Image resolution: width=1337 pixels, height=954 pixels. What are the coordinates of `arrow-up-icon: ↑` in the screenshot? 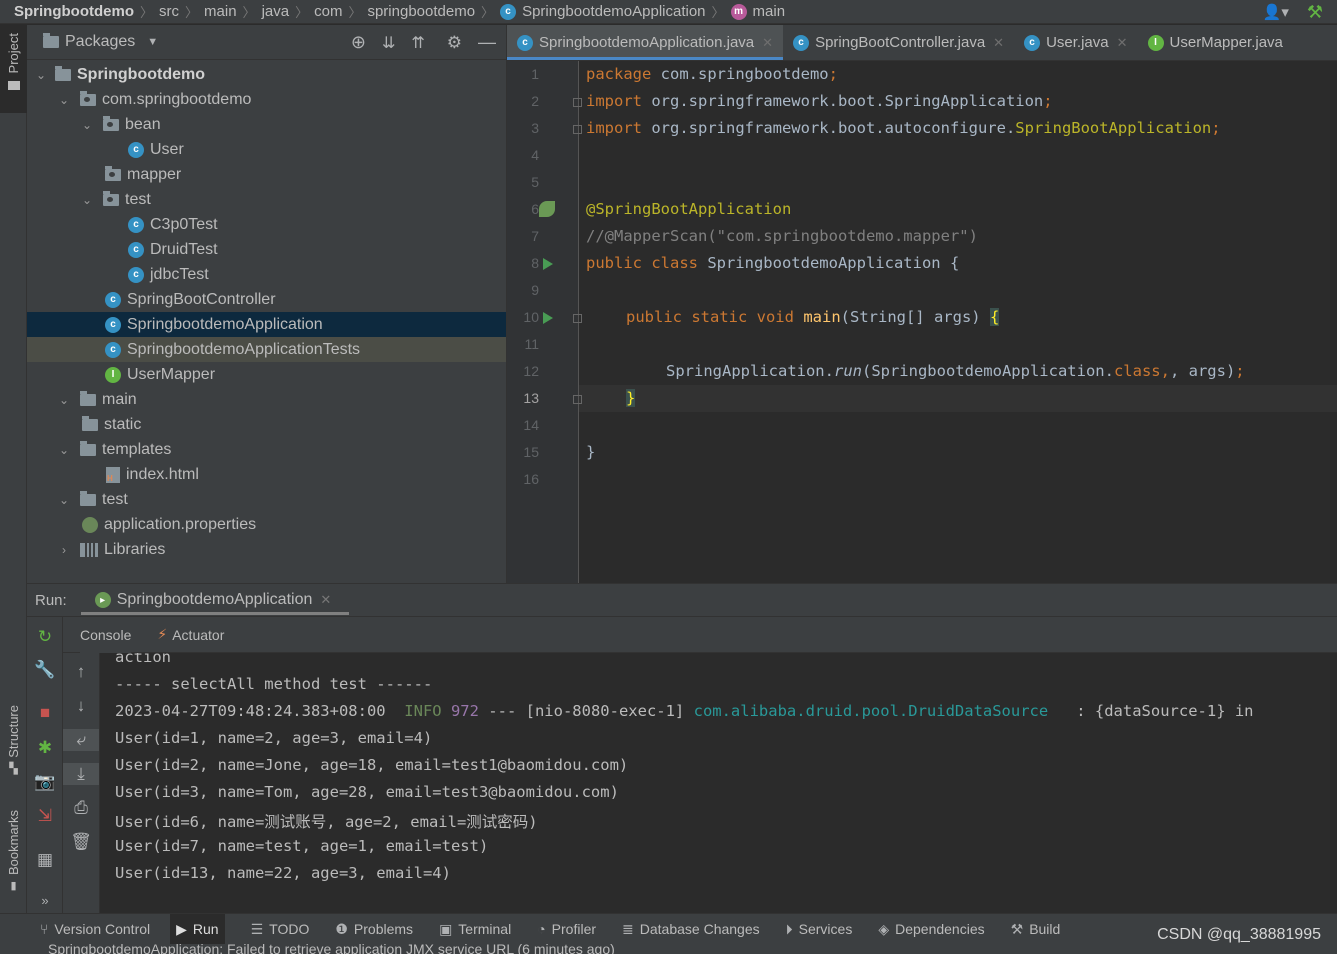 It's located at (81, 672).